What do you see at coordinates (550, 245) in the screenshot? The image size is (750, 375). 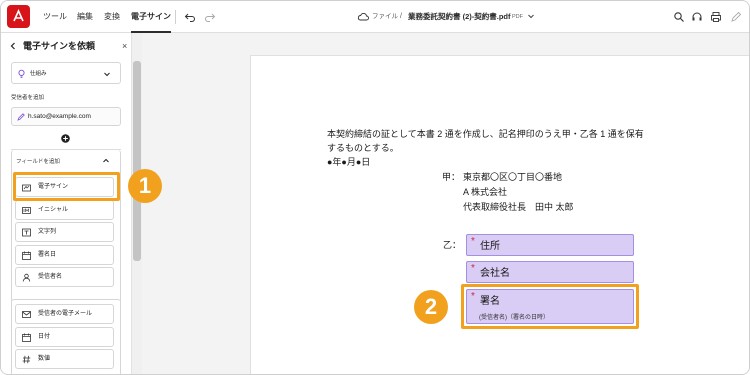 I see `address-field: * 住所` at bounding box center [550, 245].